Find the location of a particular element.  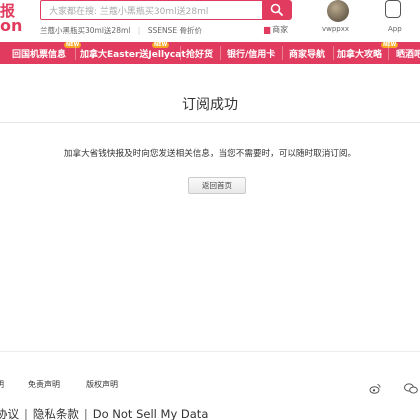

site-logo-bottom: on is located at coordinates (11, 25).